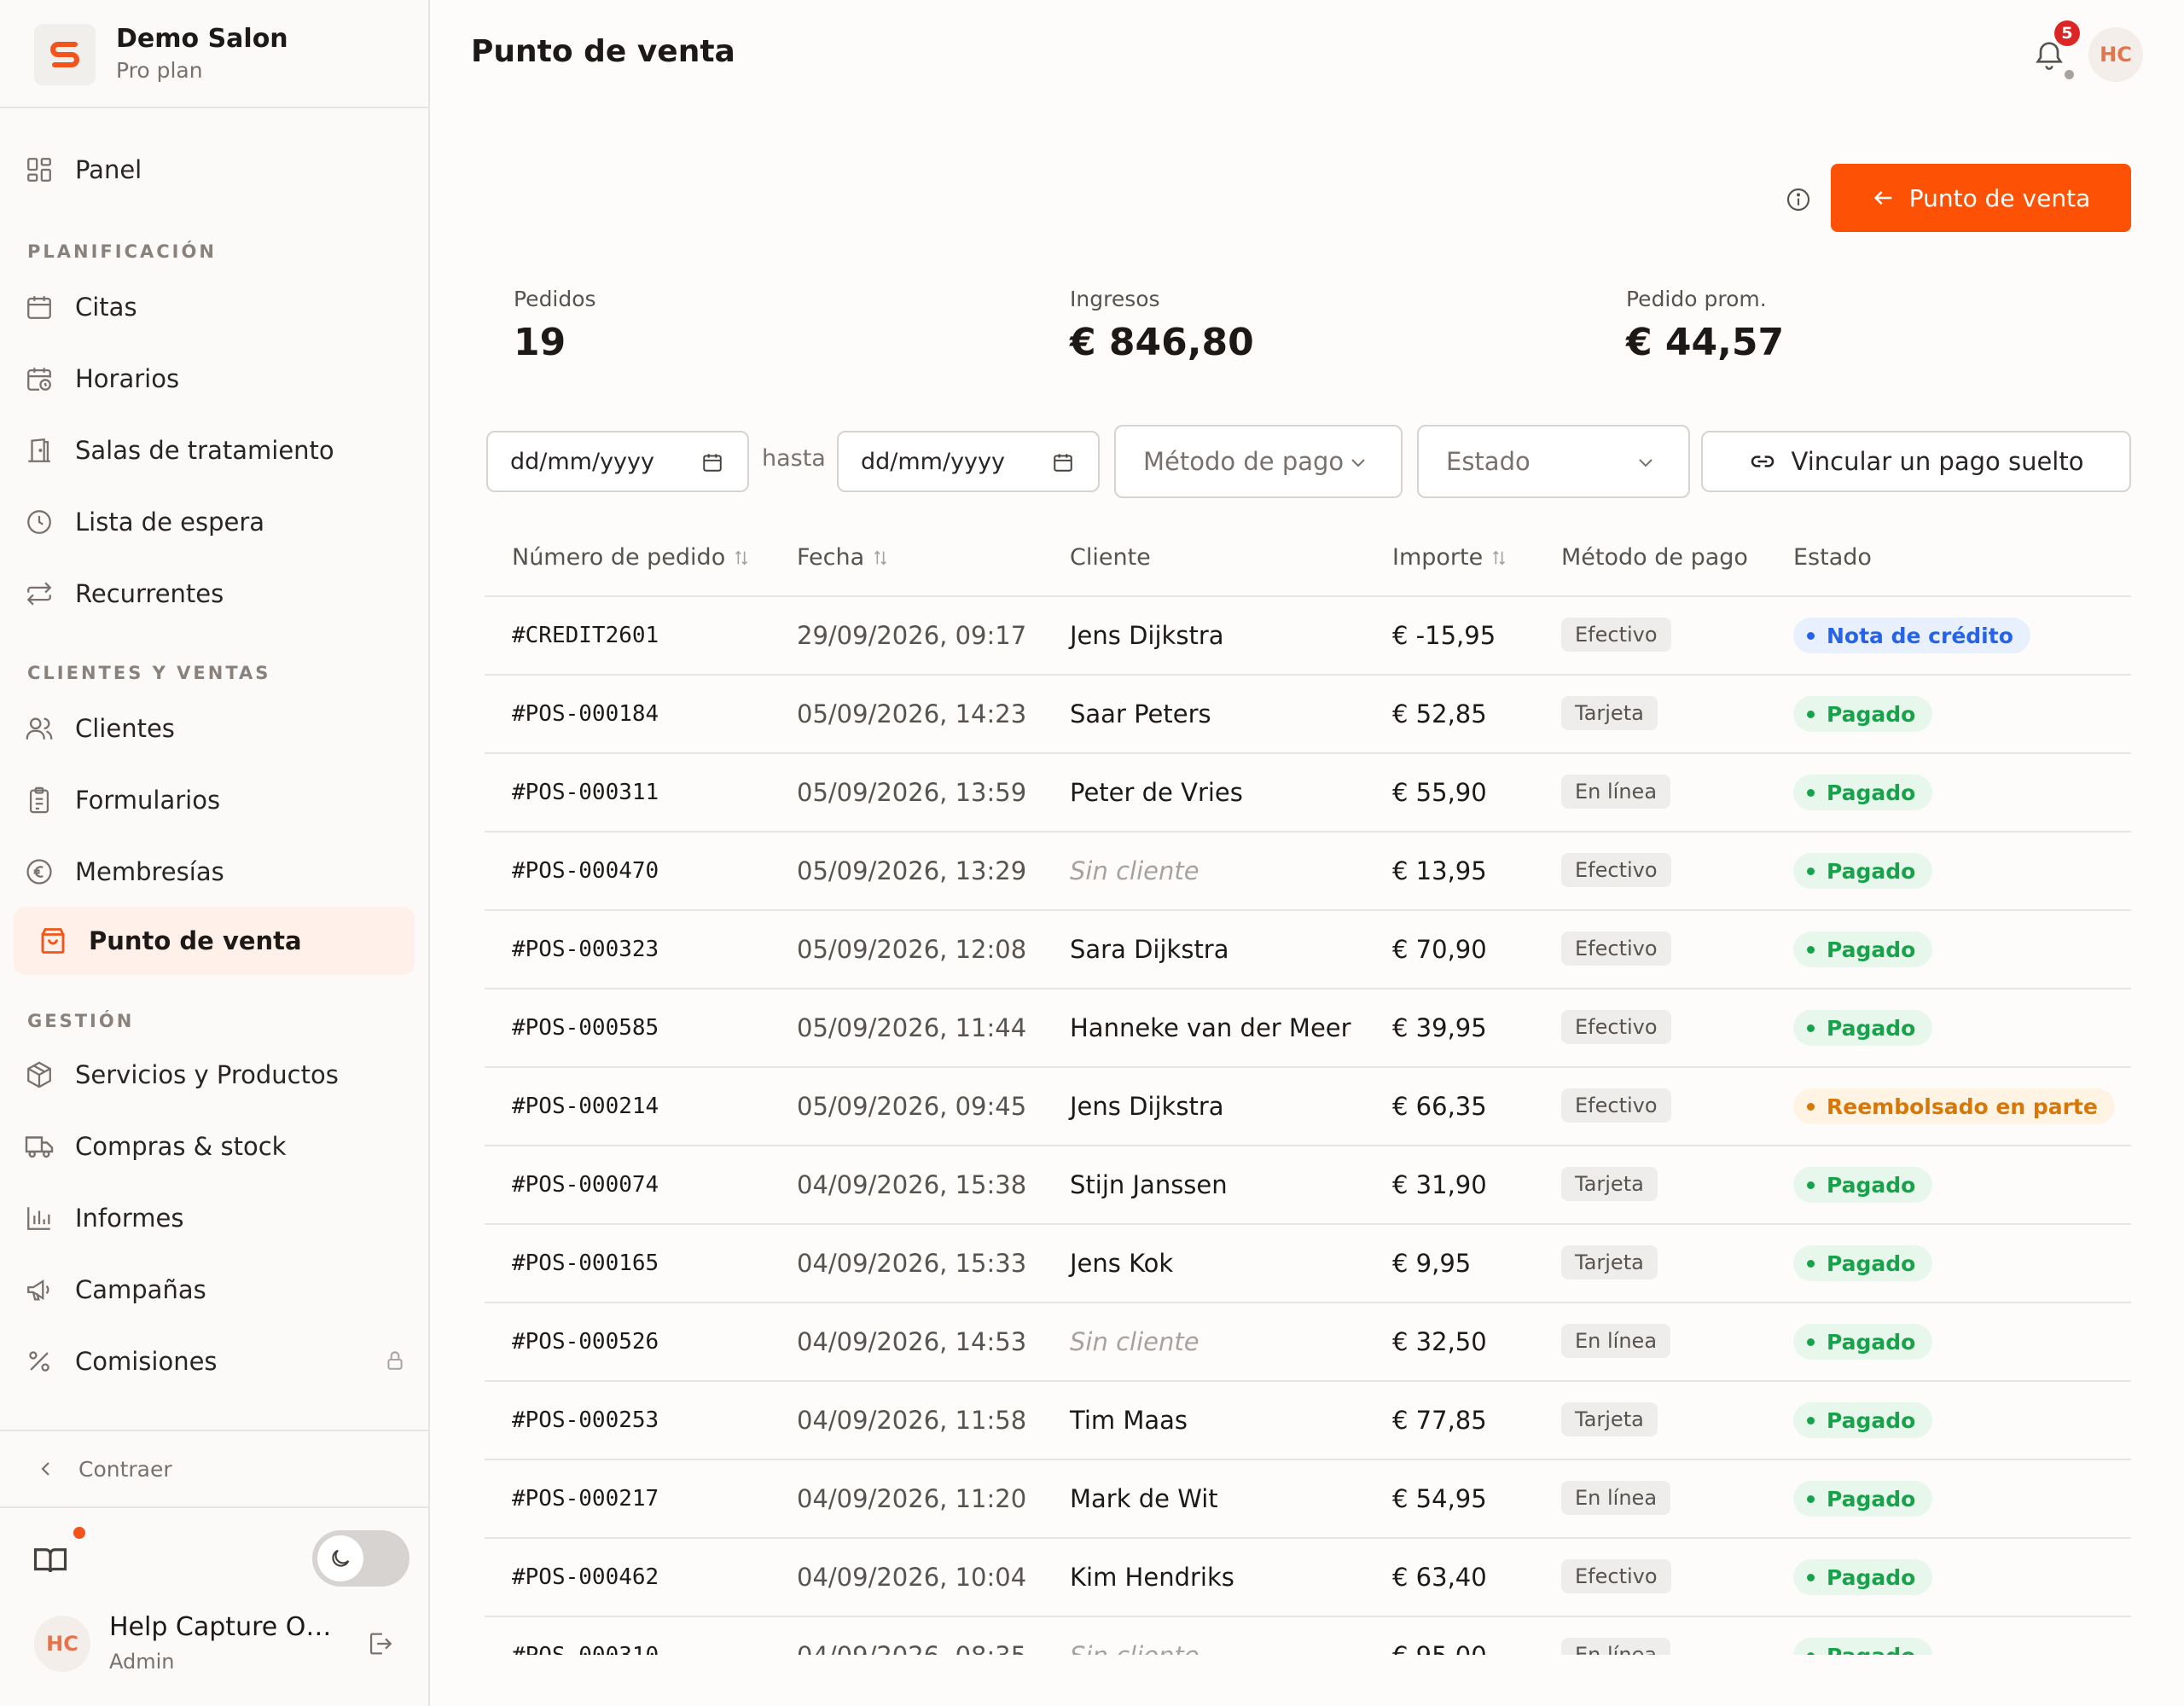 The height and width of the screenshot is (1706, 2184). What do you see at coordinates (912, 1263) in the screenshot?
I see `order-date: 04/09/2026, 15:33` at bounding box center [912, 1263].